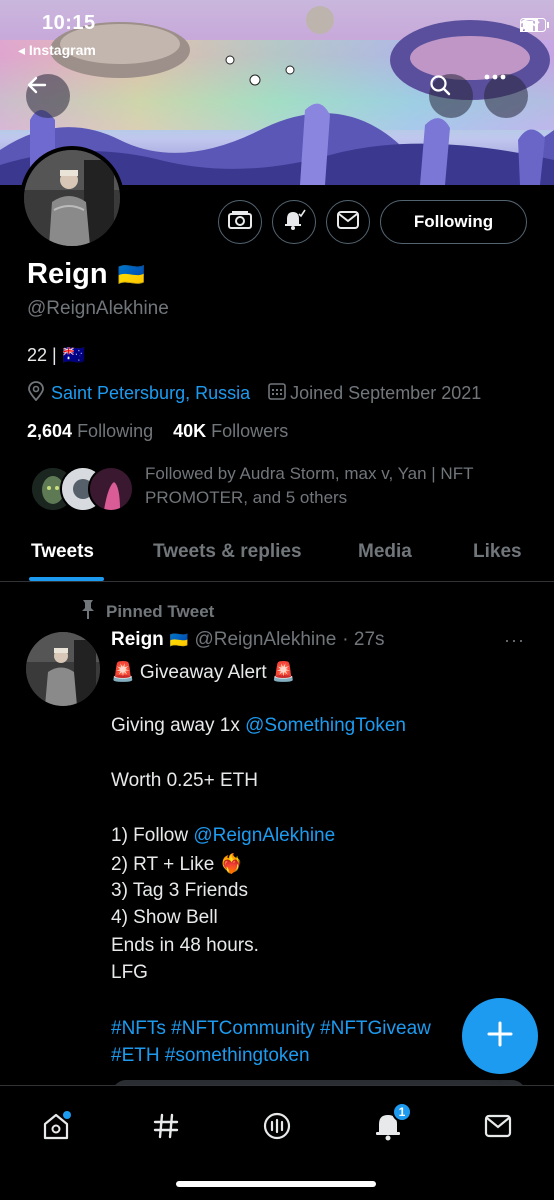  Describe the element at coordinates (67, 274) in the screenshot. I see `profile-name: Reign` at that location.